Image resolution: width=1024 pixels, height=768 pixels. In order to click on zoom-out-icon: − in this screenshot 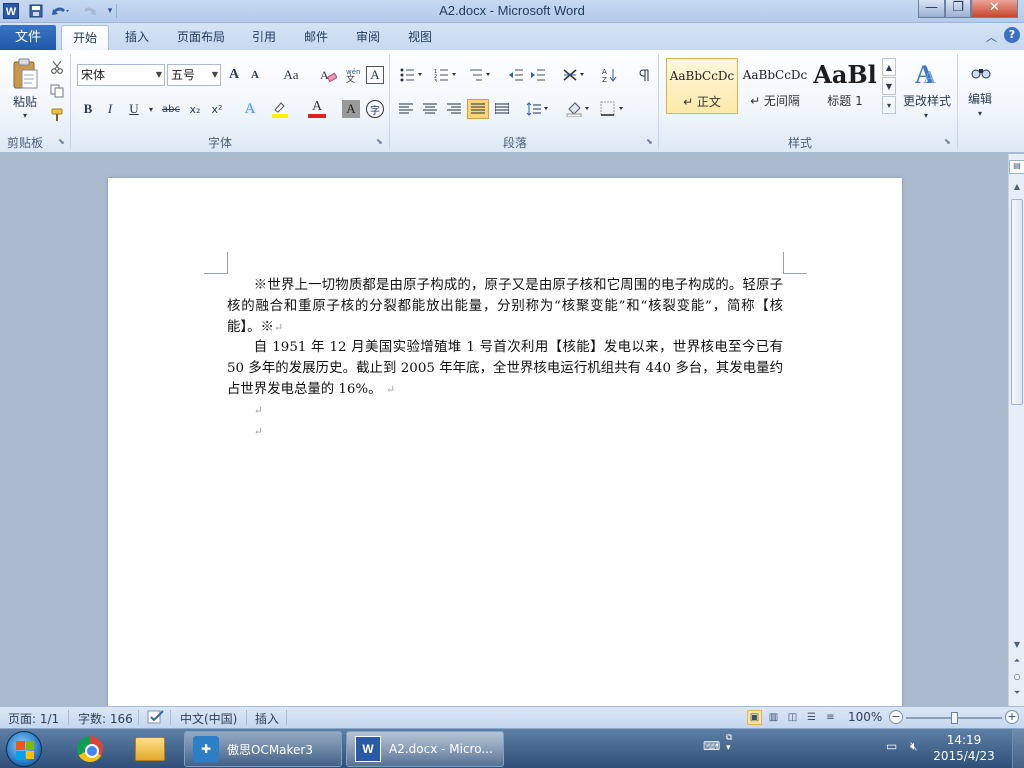, I will do `click(896, 717)`.